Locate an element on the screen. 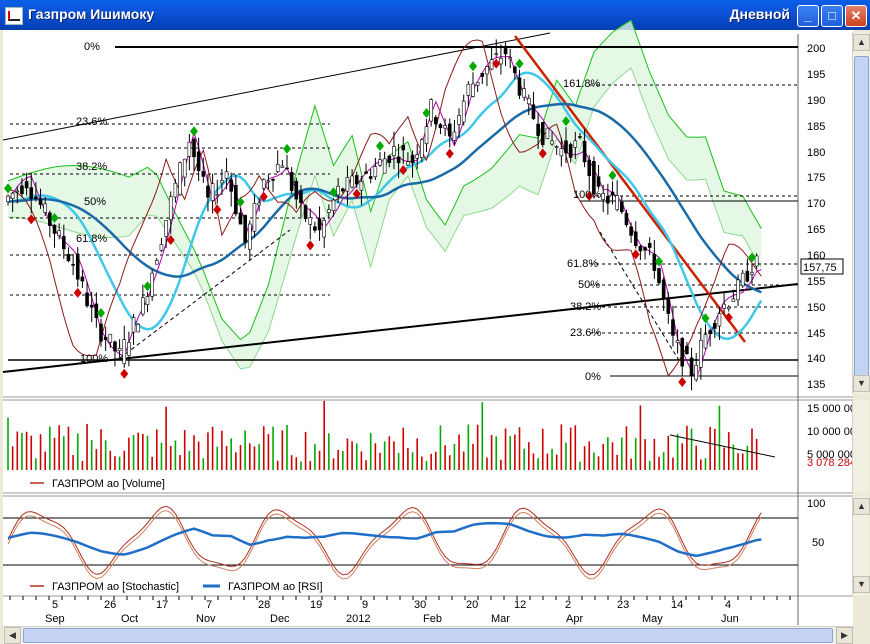 Image resolution: width=870 pixels, height=644 pixels. volume-legend: ГАЗПРОМ ао [Volume] is located at coordinates (108, 484).